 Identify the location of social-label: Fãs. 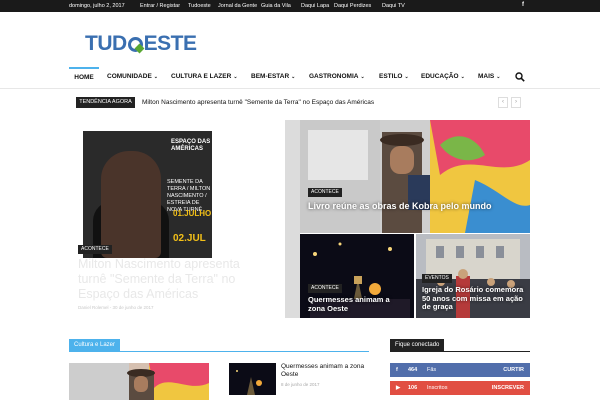
(432, 370).